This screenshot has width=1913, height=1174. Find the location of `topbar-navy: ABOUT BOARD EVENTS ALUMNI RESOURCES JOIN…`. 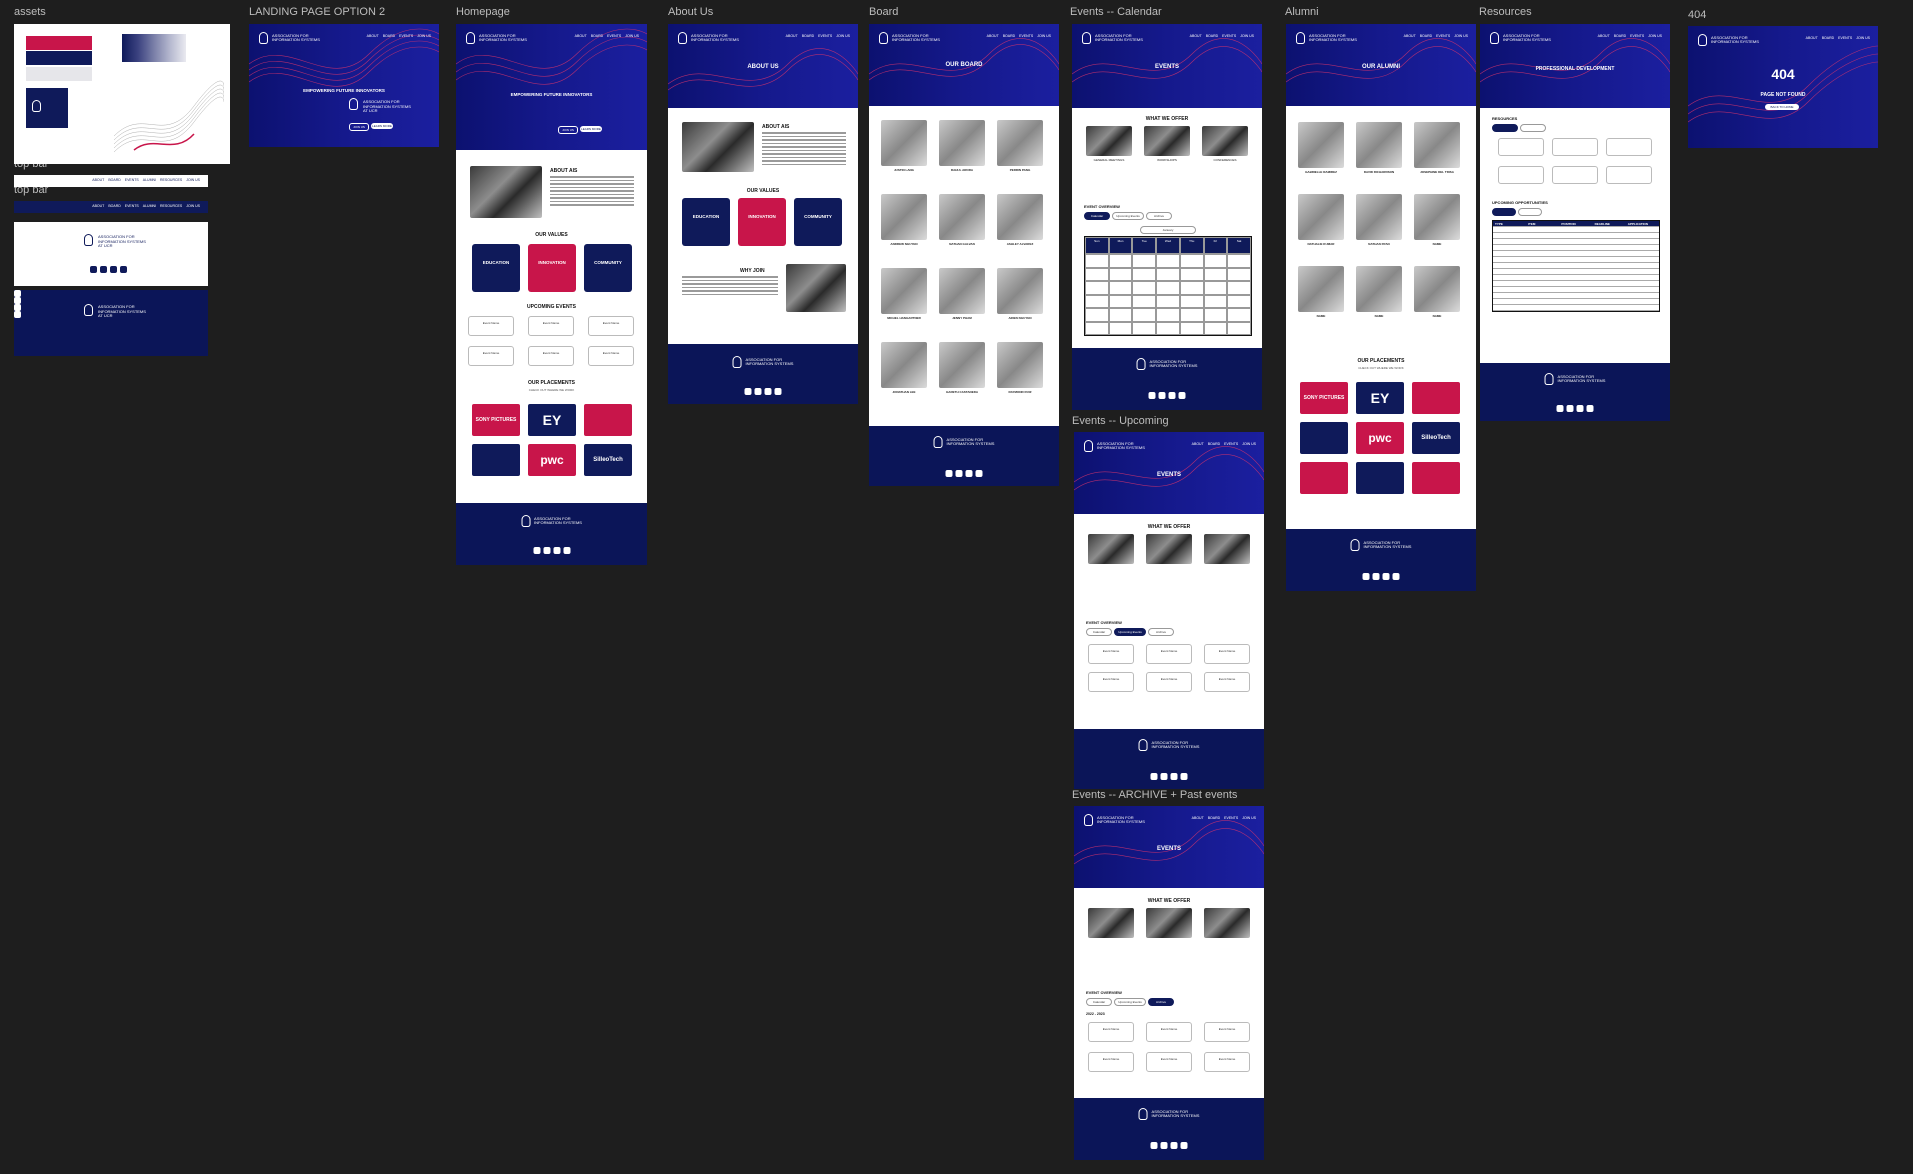

topbar-navy: ABOUT BOARD EVENTS ALUMNI RESOURCES JOIN… is located at coordinates (111, 207).